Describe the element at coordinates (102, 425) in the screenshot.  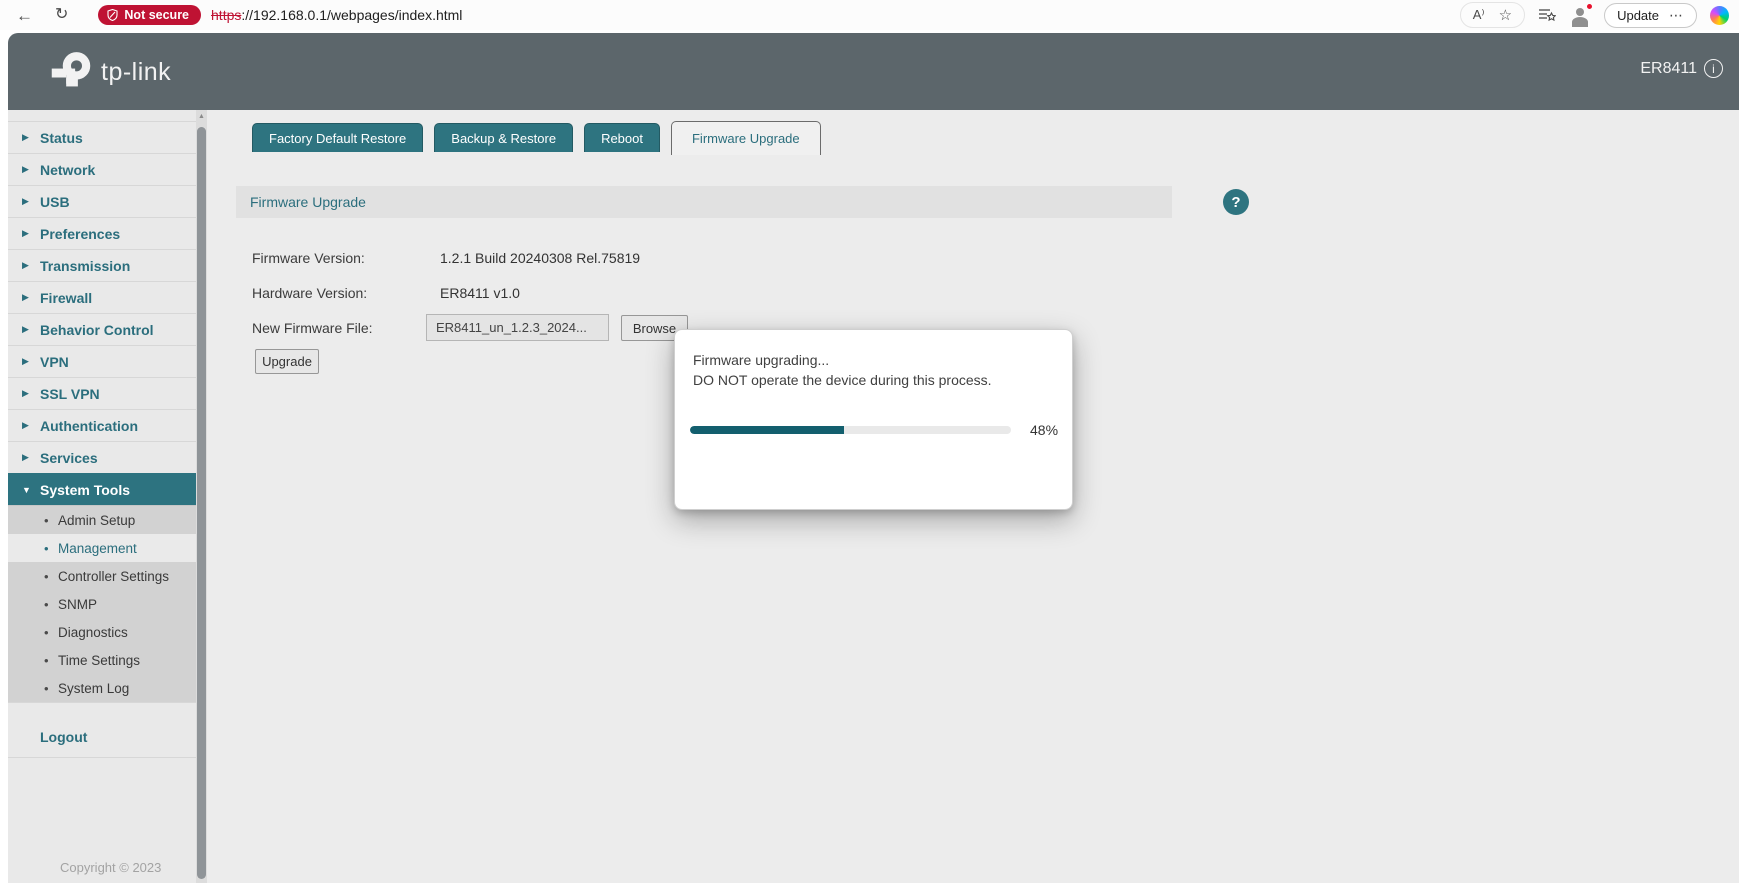
I see `sidebar-item-authentication: ▶ Authentication` at that location.